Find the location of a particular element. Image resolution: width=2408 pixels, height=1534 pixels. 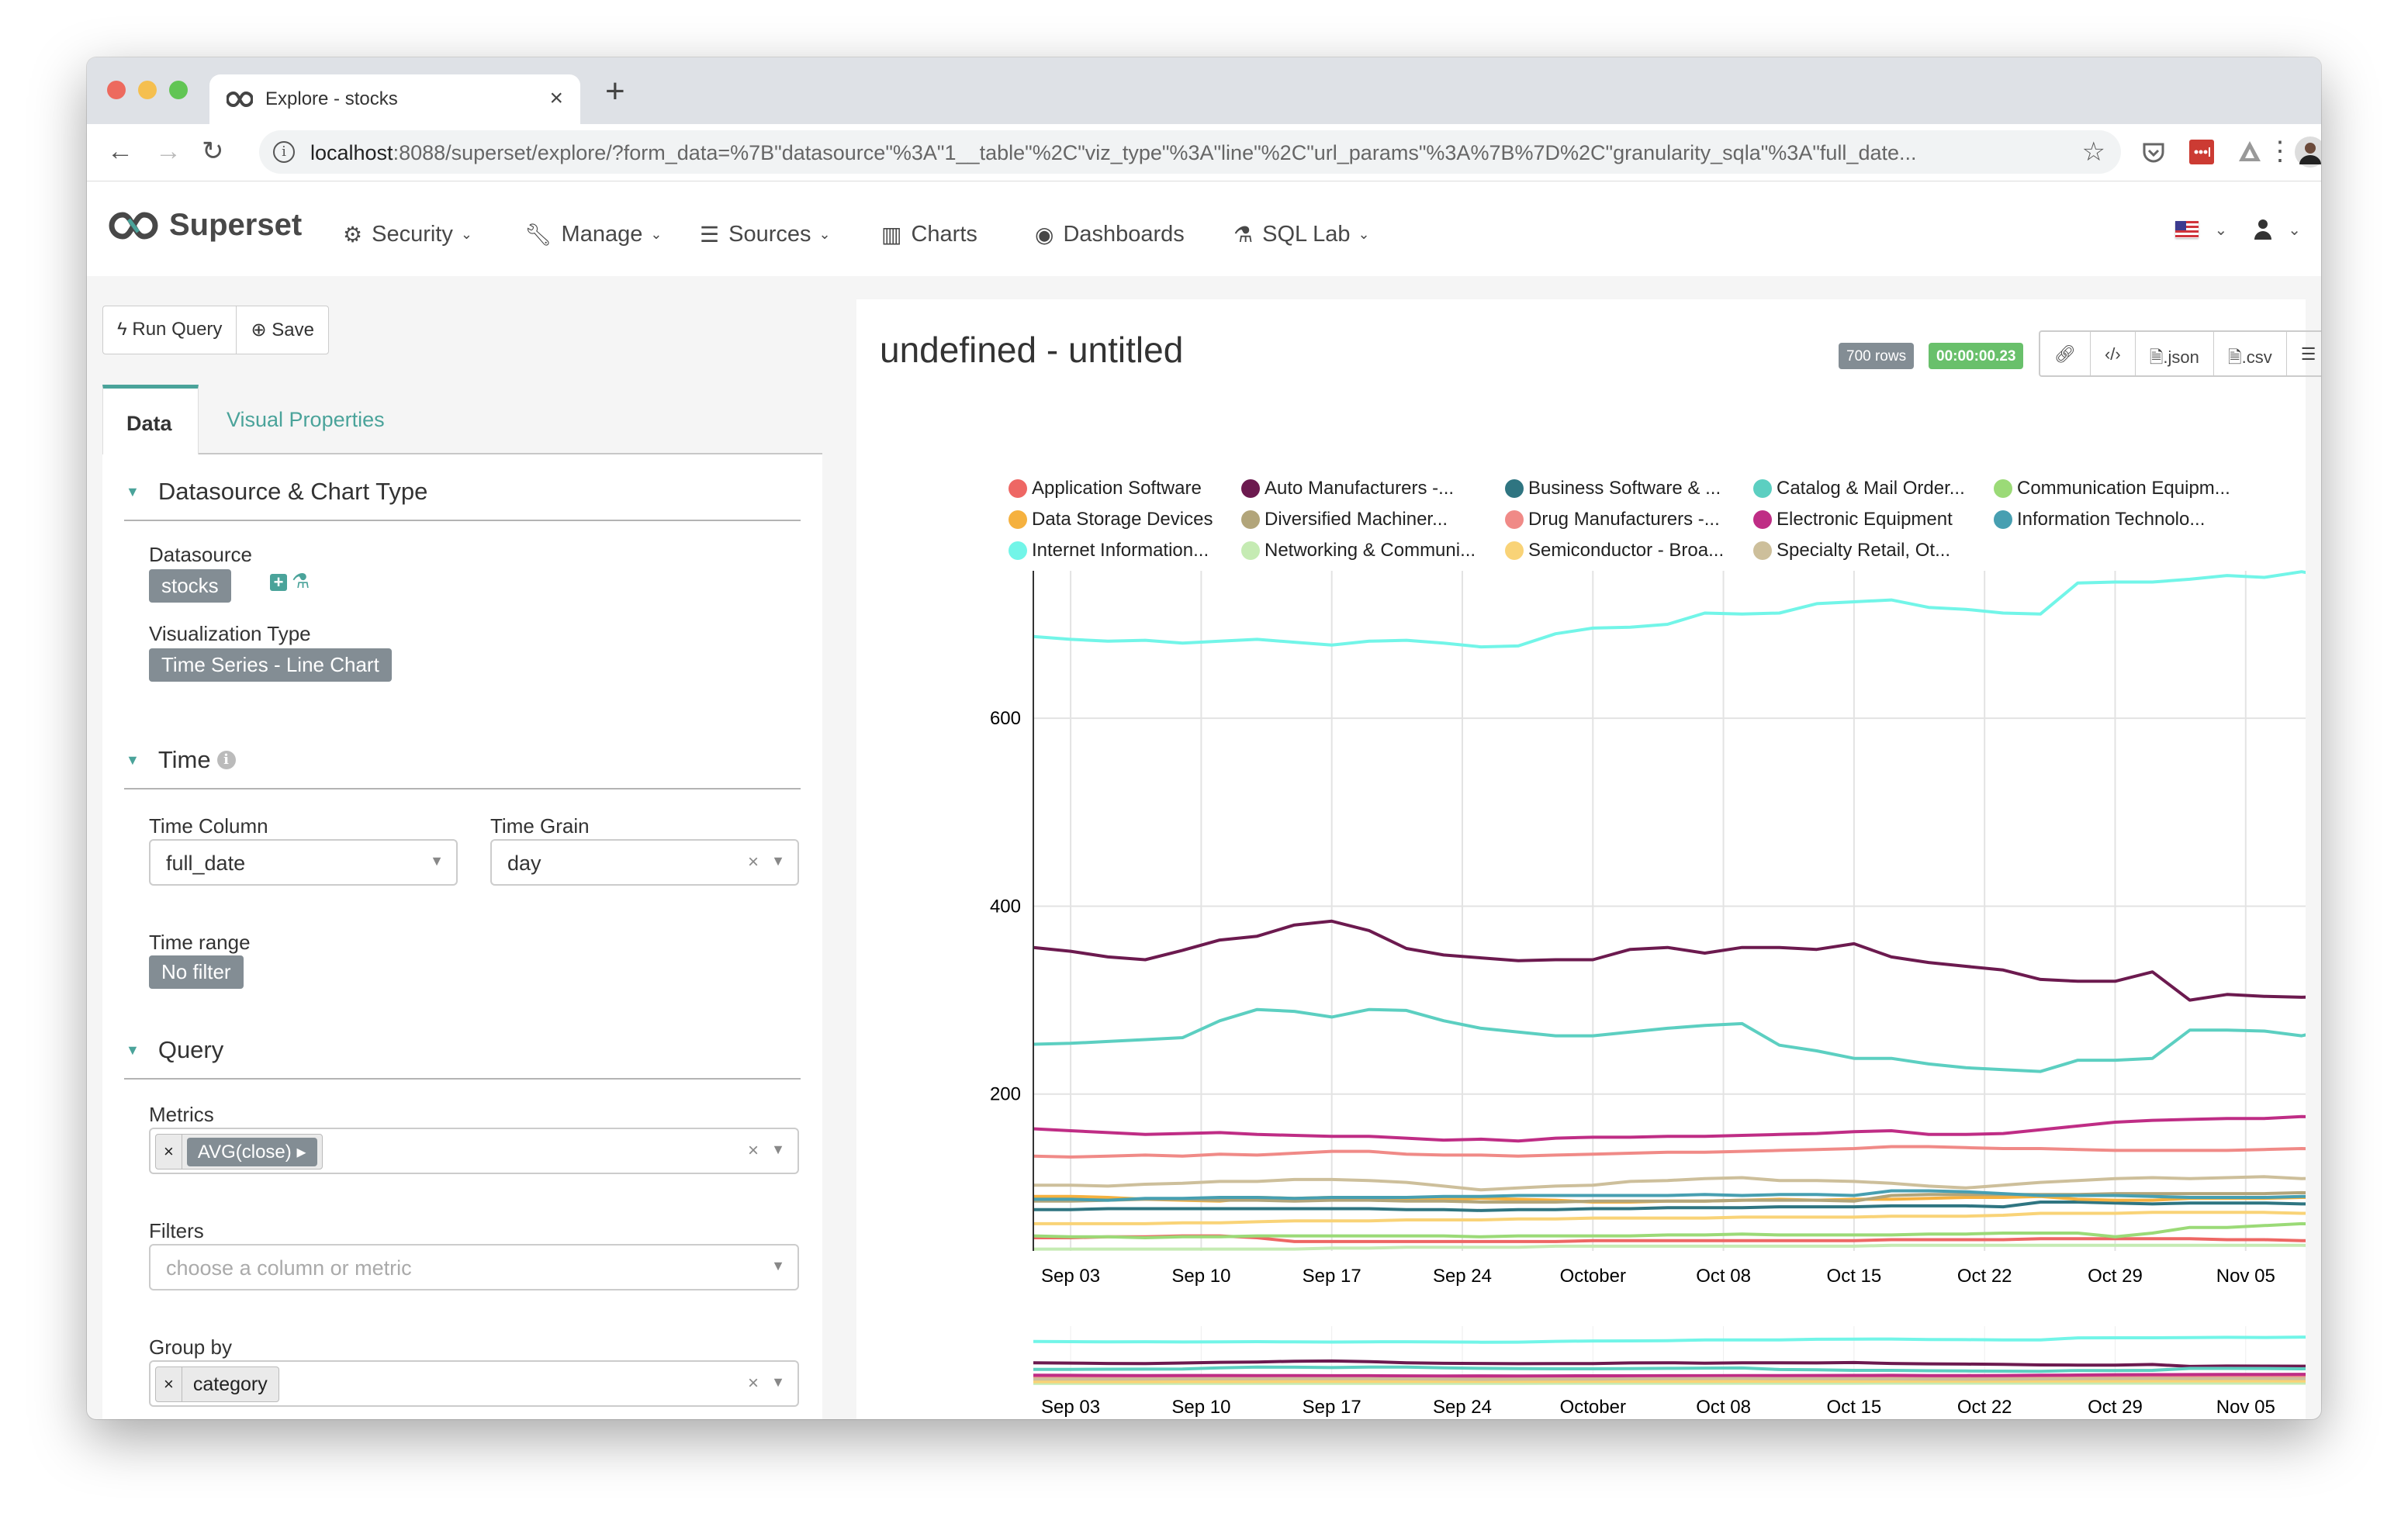

datasource-tag: stocks is located at coordinates (190, 586).